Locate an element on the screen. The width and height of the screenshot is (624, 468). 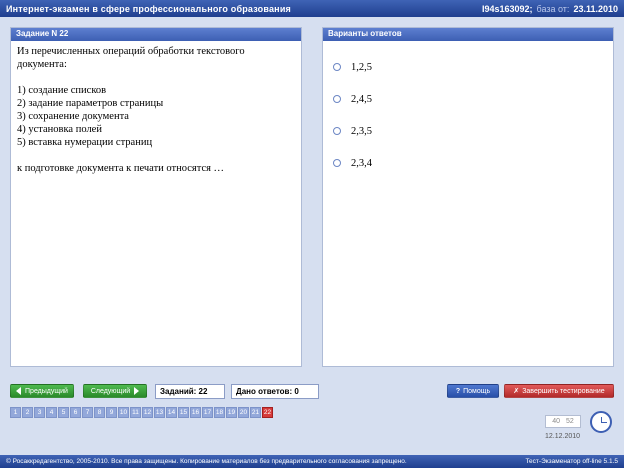
answer-option-1: 1,2,5 is located at coordinates (473, 67).